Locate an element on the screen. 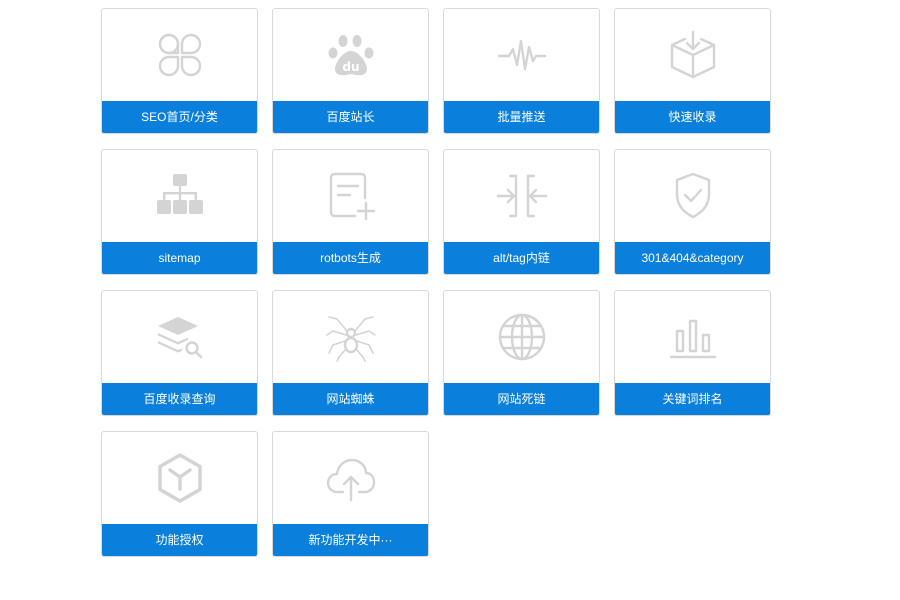 The height and width of the screenshot is (600, 900). tool-card-batch-push: 批量推送 is located at coordinates (521, 71).